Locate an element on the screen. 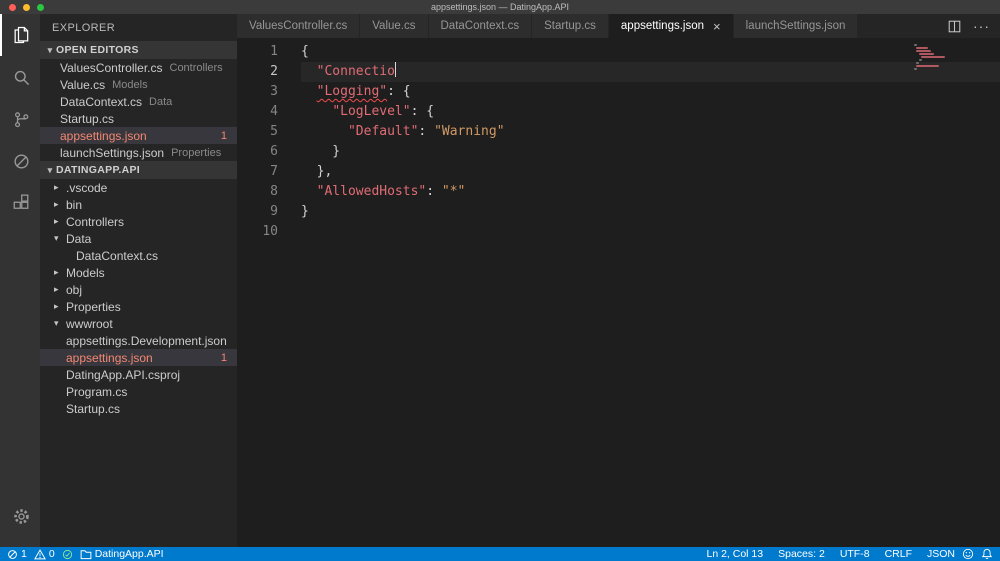 This screenshot has height=561, width=1000. tab-label: Value.cs is located at coordinates (394, 26).